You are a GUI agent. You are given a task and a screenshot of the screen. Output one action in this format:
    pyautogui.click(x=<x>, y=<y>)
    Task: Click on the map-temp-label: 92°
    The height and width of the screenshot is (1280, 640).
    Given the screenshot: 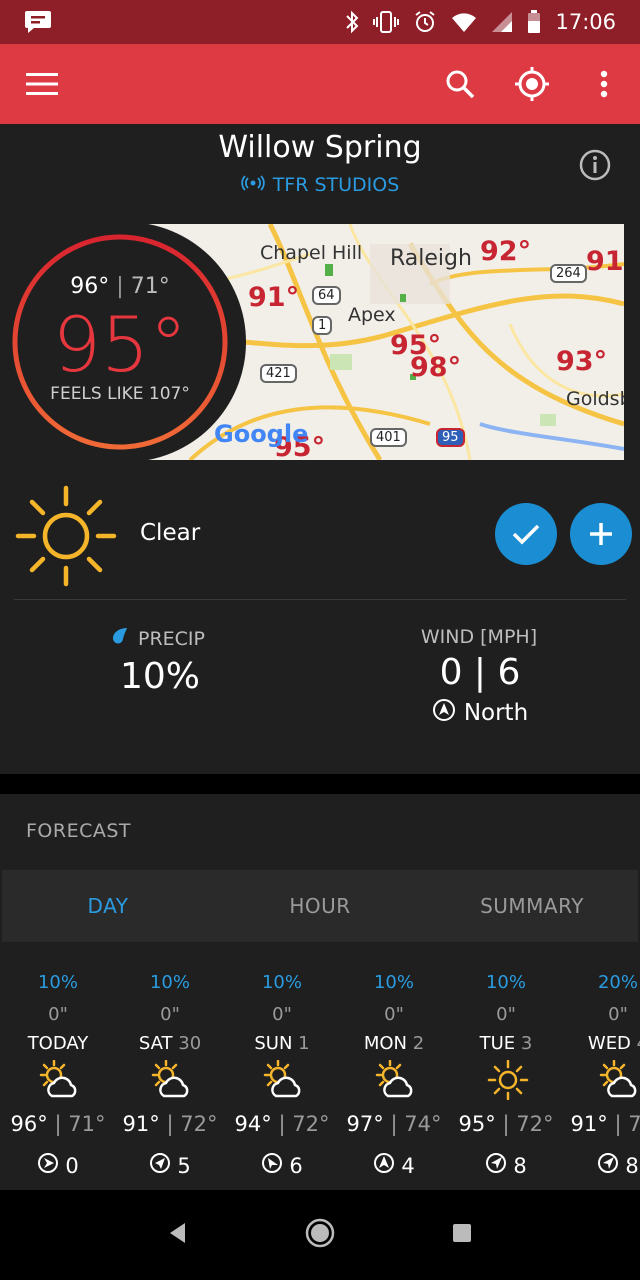 What is the action you would take?
    pyautogui.click(x=506, y=251)
    